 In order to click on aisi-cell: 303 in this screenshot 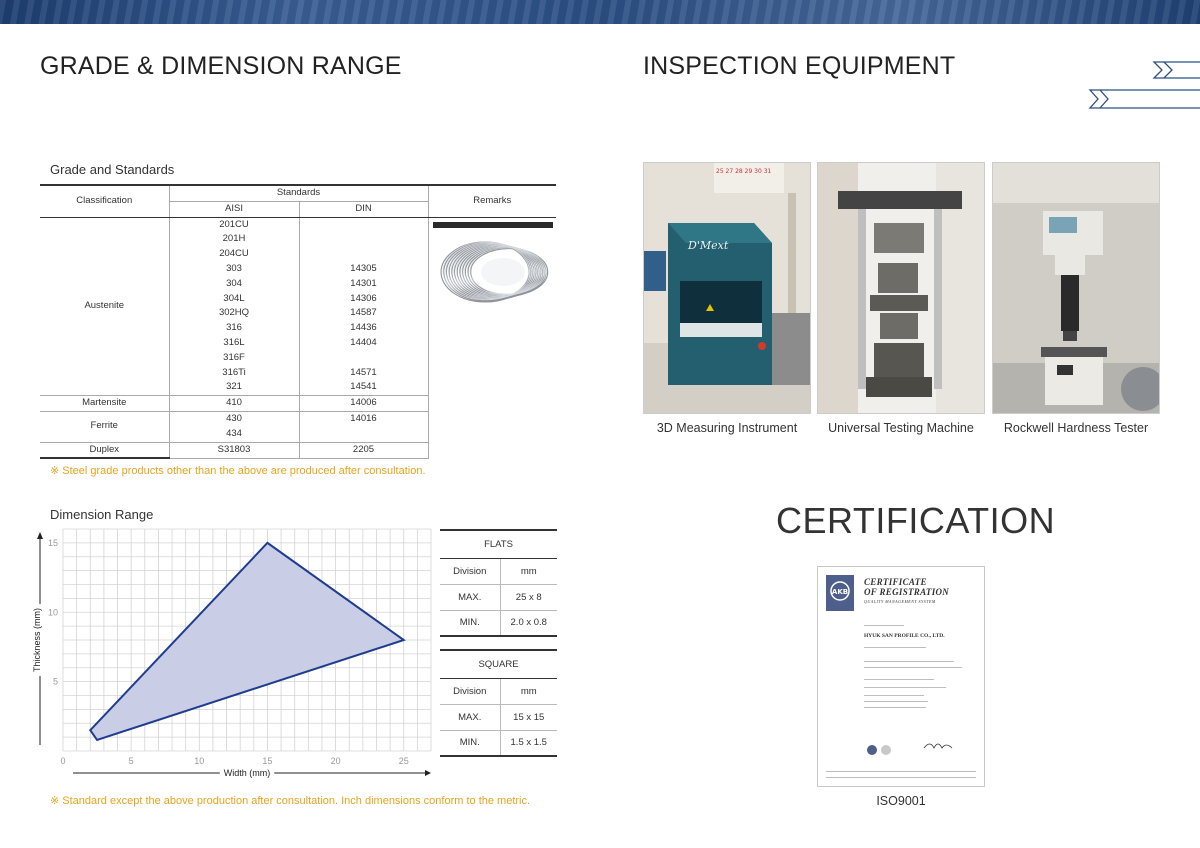, I will do `click(234, 269)`.